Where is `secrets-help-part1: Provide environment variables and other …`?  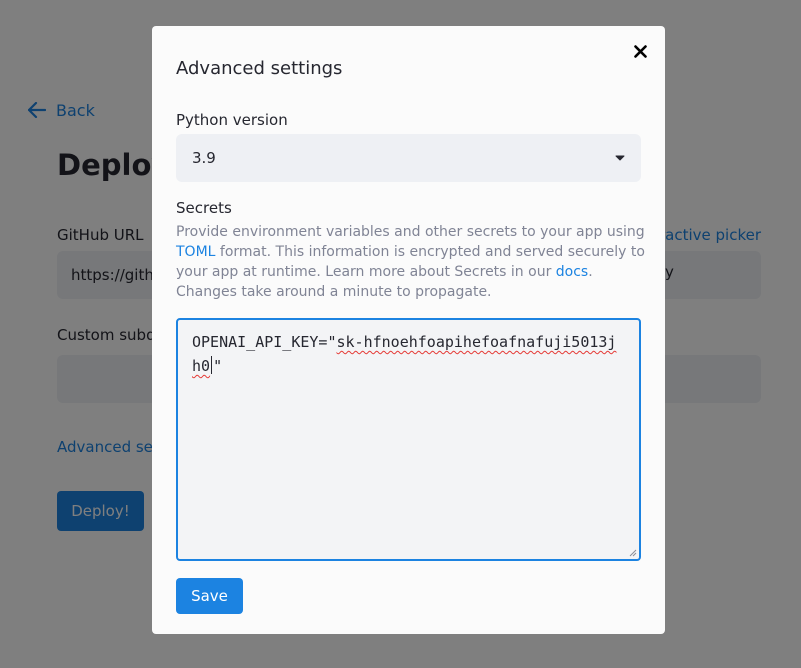 secrets-help-part1: Provide environment variables and other … is located at coordinates (410, 232).